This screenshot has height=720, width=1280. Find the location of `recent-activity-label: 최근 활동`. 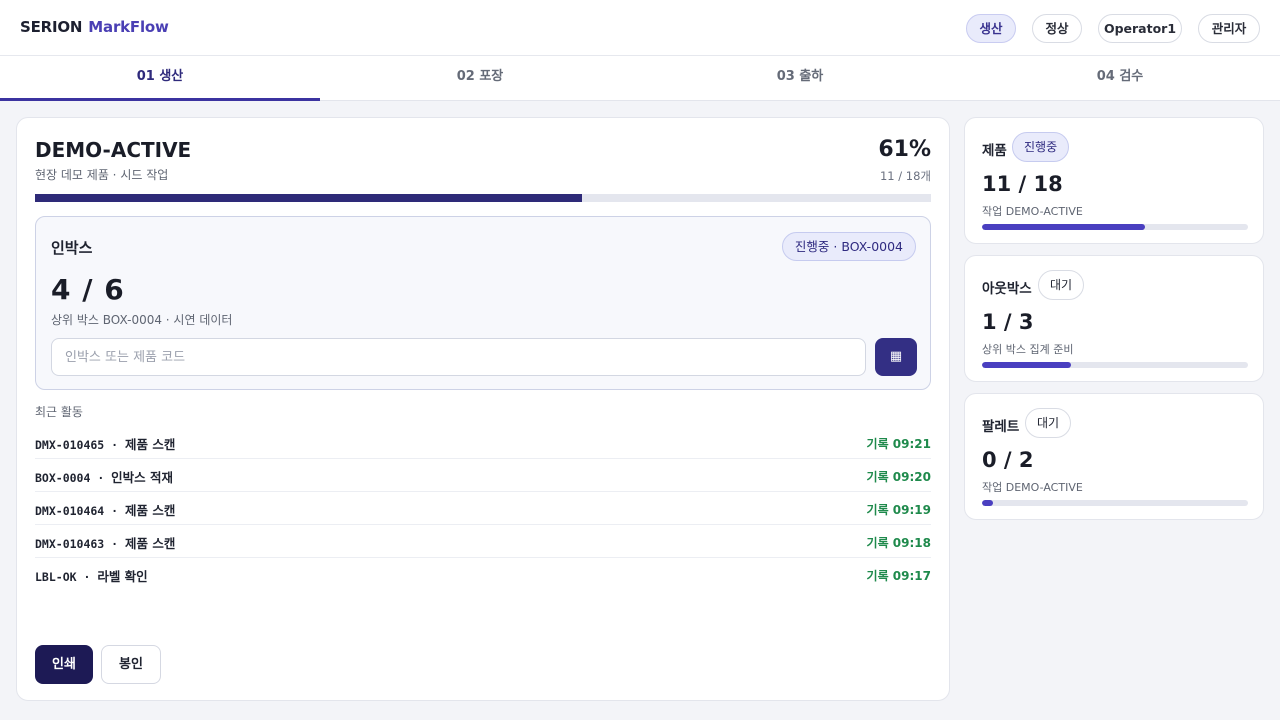

recent-activity-label: 최근 활동 is located at coordinates (59, 412).